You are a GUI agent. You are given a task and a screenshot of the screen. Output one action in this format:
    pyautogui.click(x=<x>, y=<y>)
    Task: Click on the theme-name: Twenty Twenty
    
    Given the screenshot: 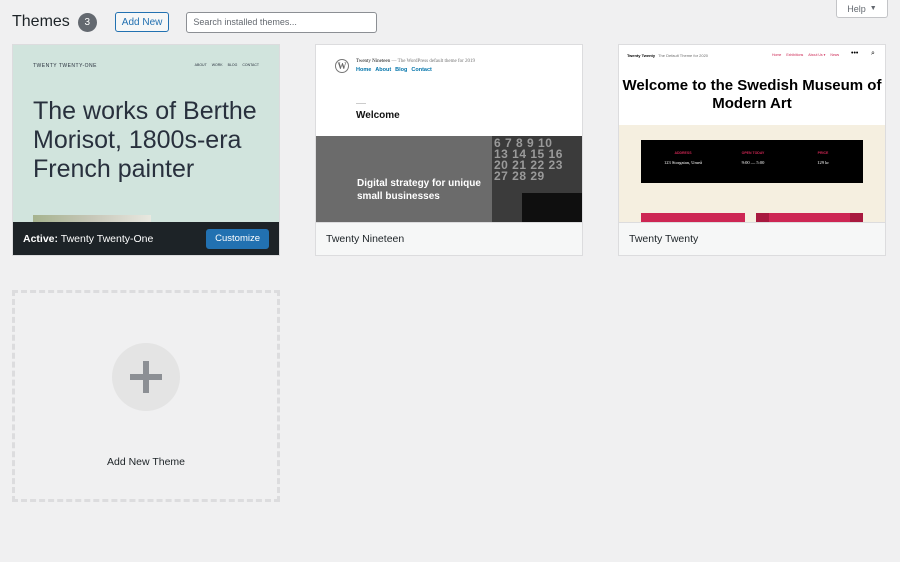 What is the action you would take?
    pyautogui.click(x=664, y=239)
    